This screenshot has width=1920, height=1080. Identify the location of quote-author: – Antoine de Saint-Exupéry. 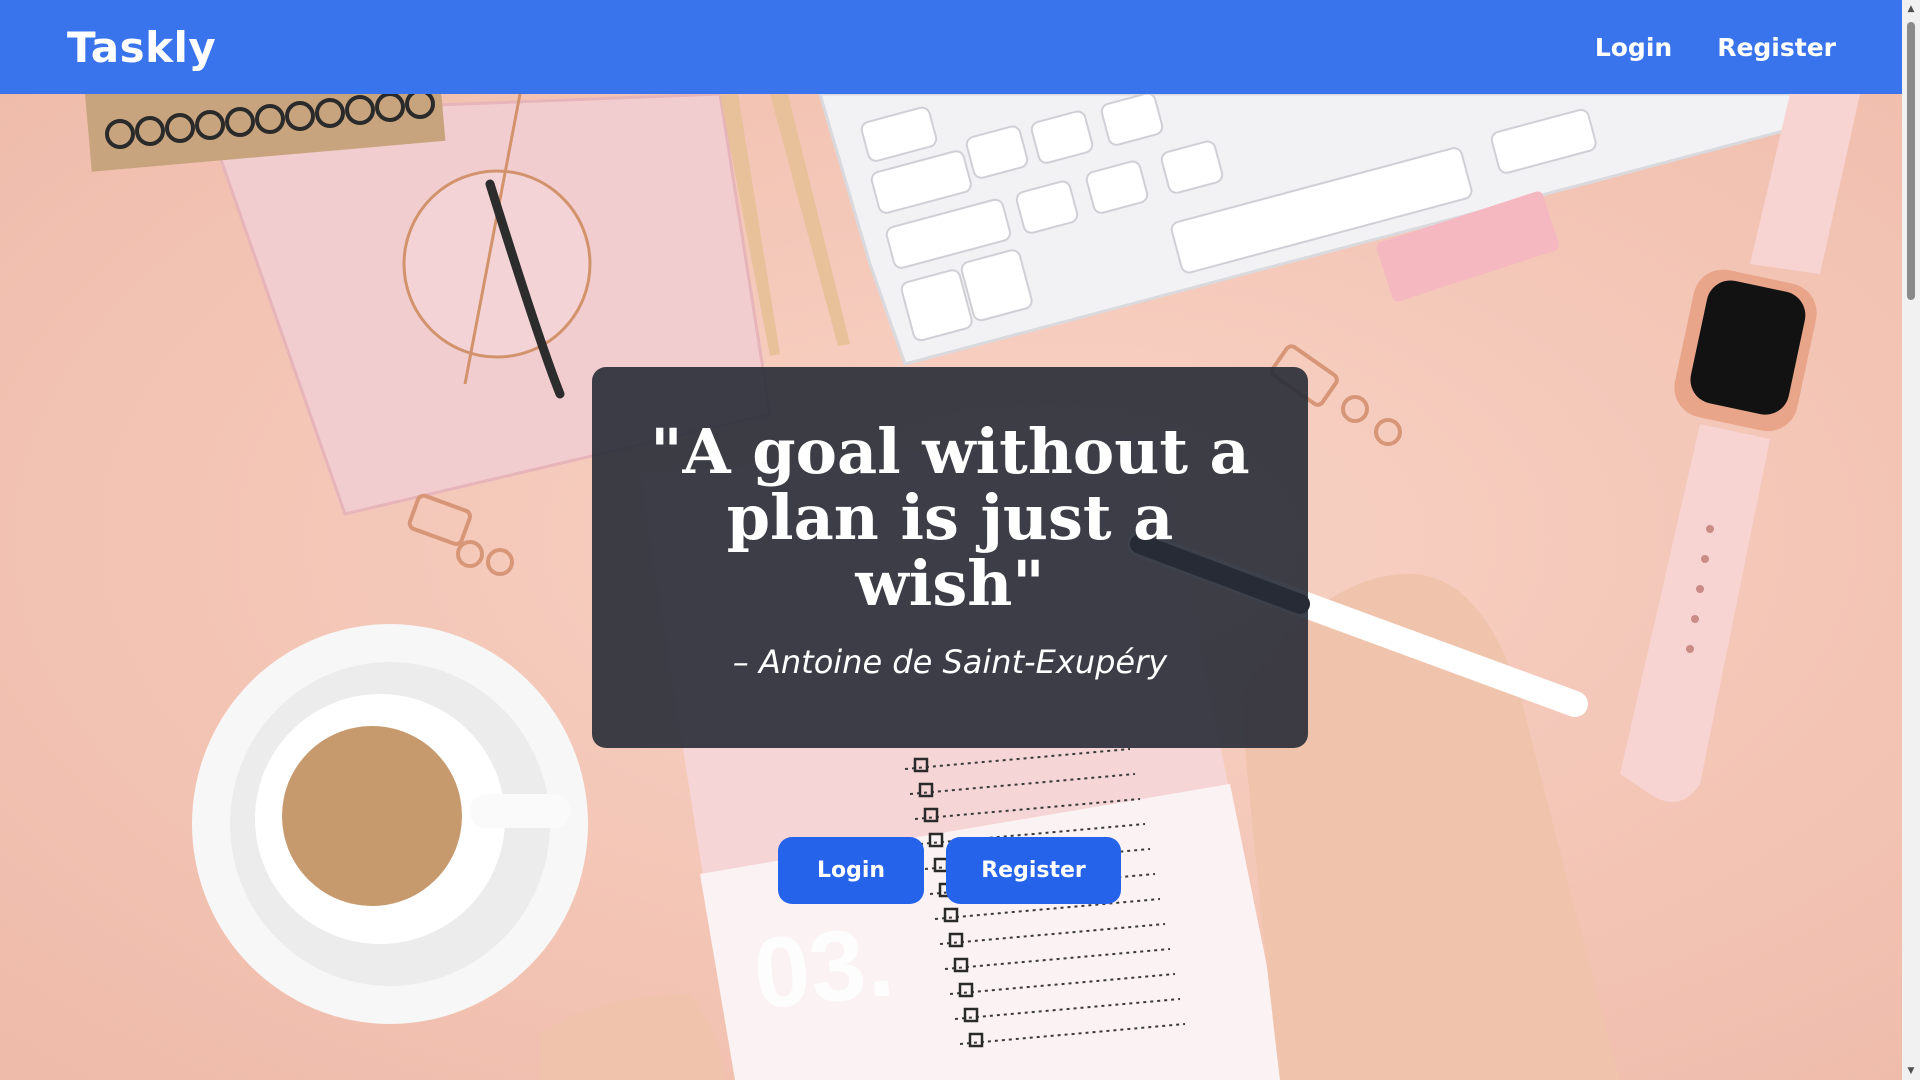
(950, 662).